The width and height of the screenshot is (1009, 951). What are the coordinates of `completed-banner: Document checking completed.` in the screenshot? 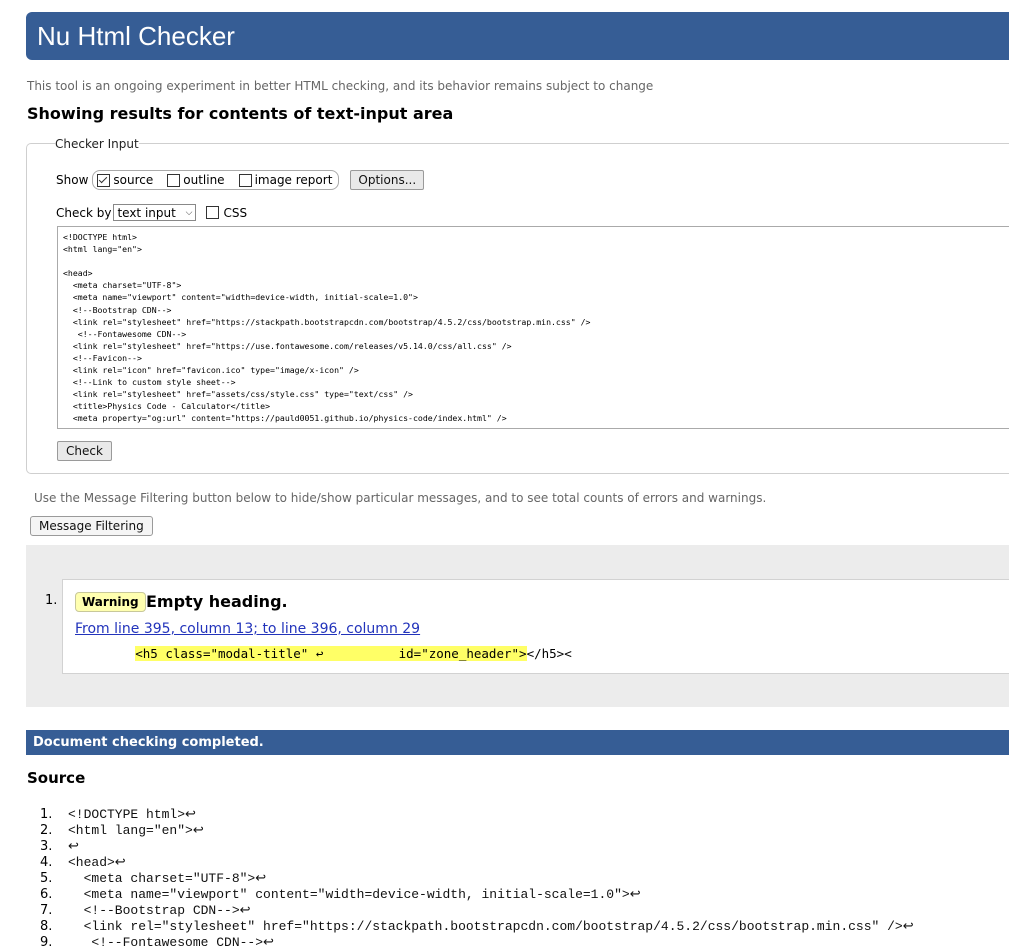 It's located at (517, 742).